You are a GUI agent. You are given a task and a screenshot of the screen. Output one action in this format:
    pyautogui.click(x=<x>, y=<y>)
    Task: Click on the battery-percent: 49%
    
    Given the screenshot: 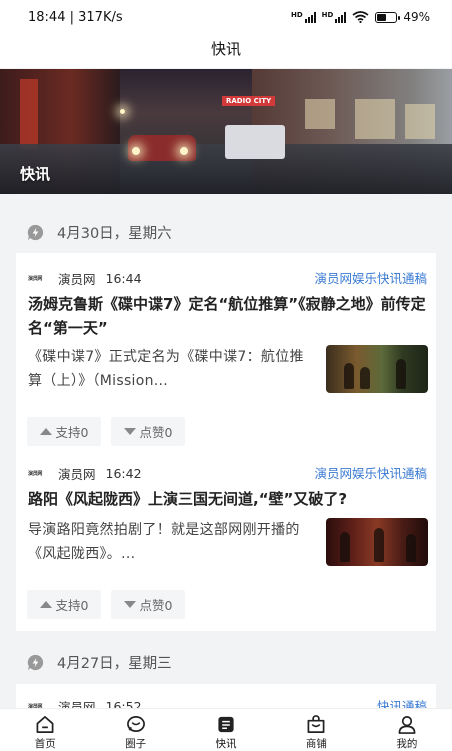 What is the action you would take?
    pyautogui.click(x=416, y=17)
    